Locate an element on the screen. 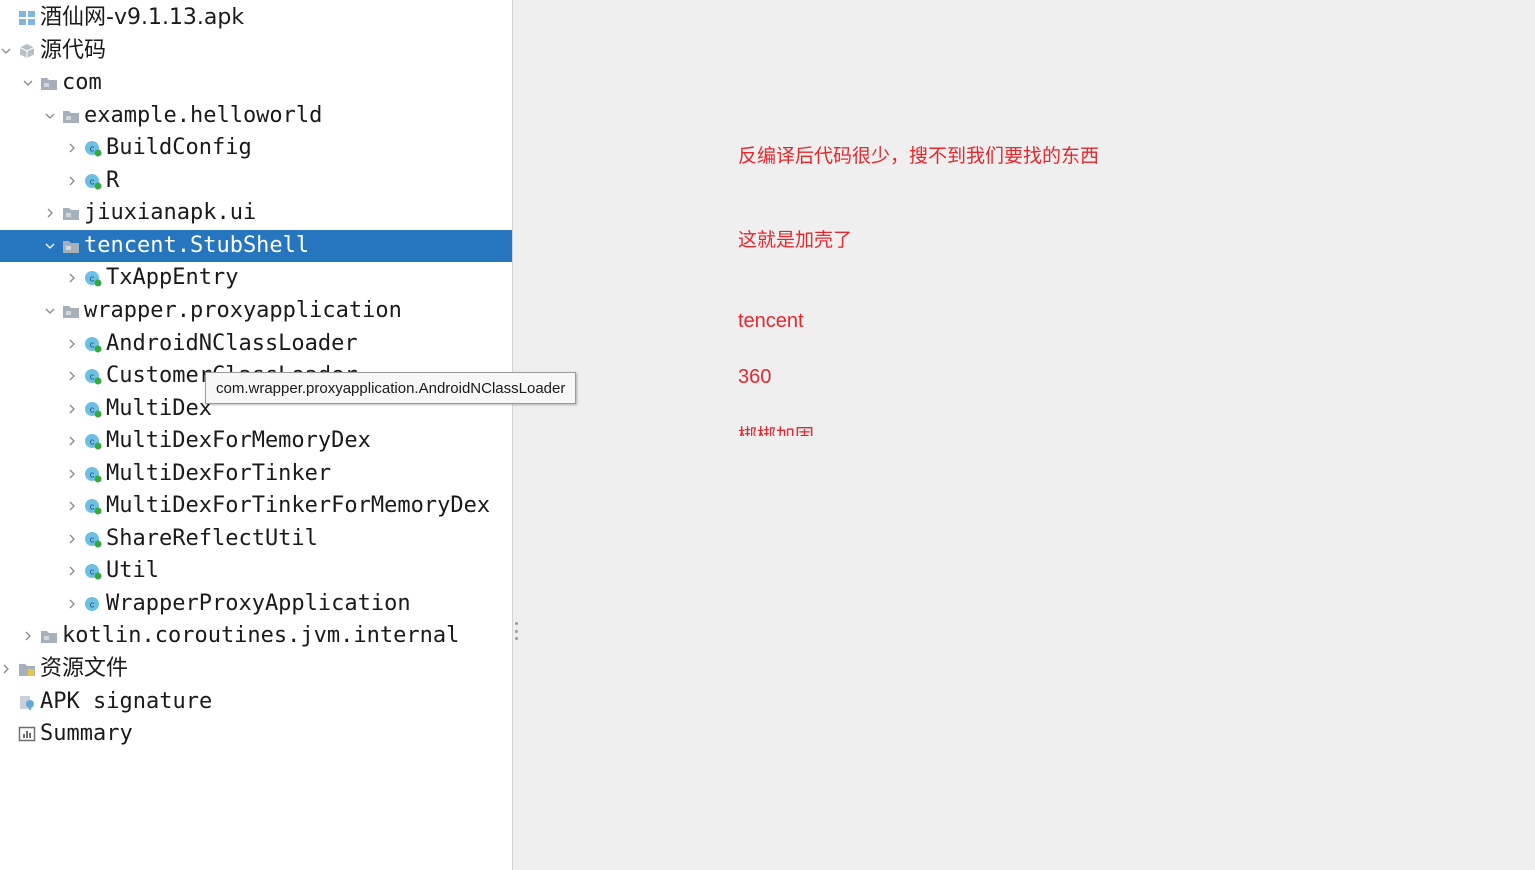 The image size is (1535, 870). tree-item-label: BuildConfig is located at coordinates (179, 148).